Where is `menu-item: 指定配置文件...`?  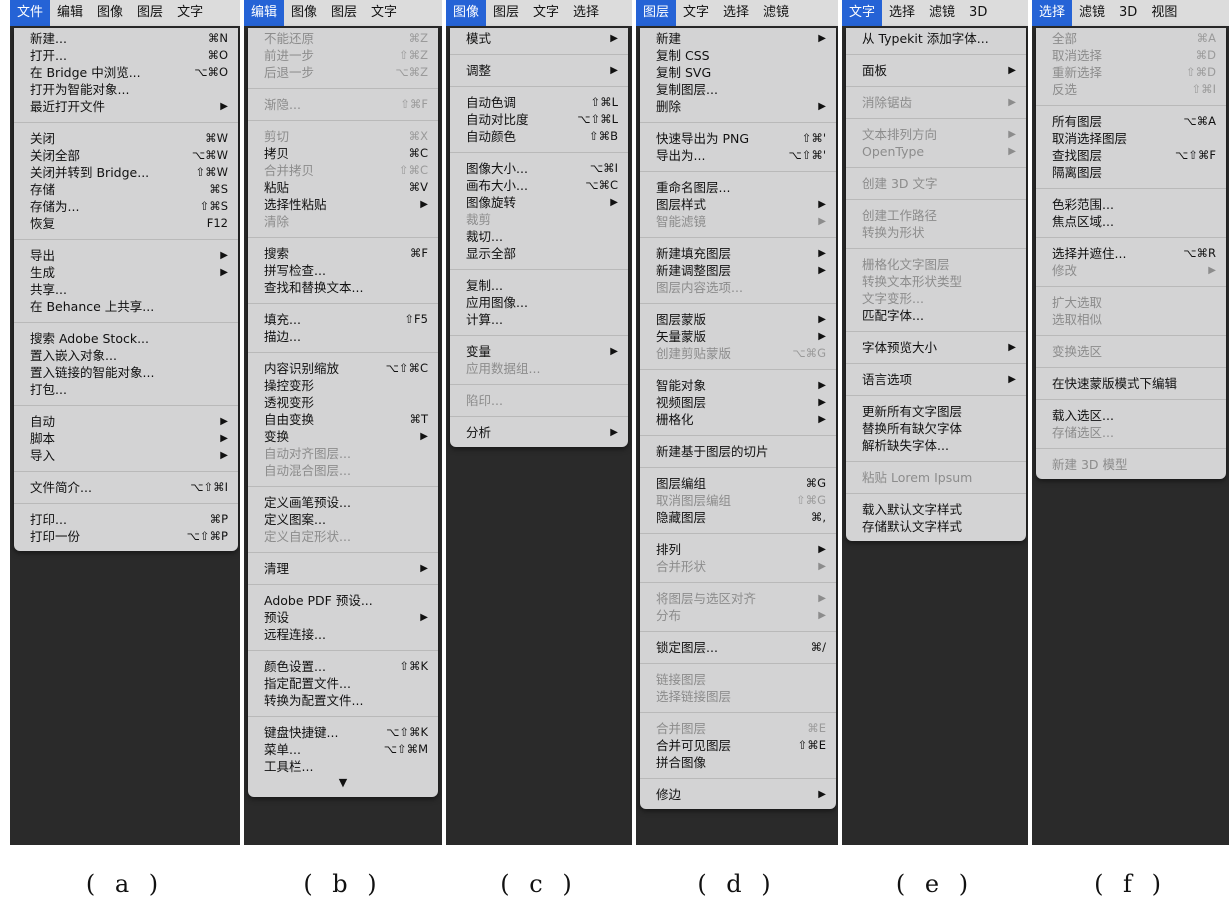 menu-item: 指定配置文件... is located at coordinates (343, 683).